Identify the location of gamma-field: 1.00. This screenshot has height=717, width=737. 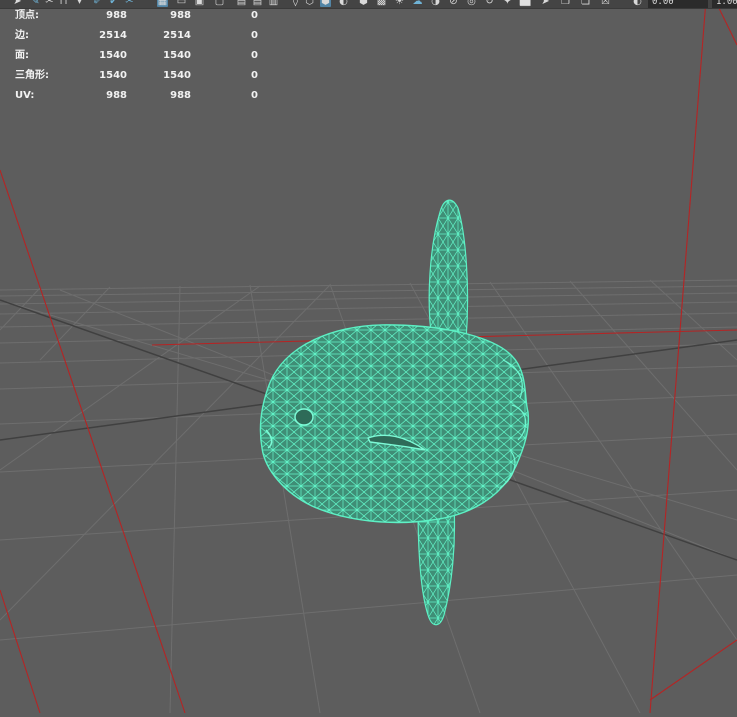
(724, 4).